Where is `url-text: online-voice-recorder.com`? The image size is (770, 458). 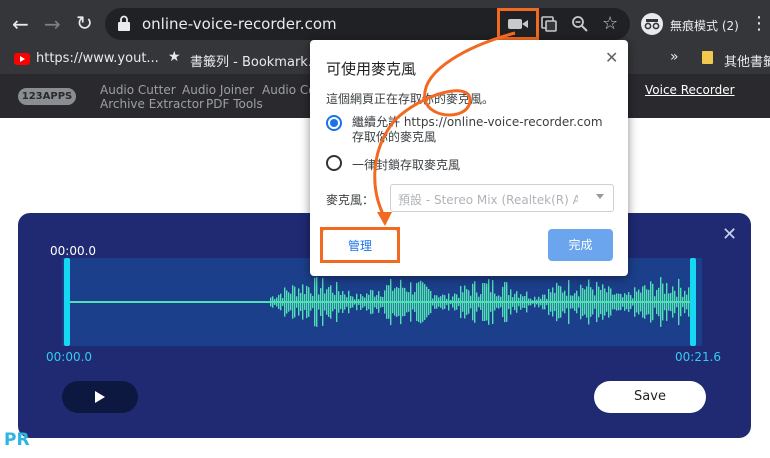
url-text: online-voice-recorder.com is located at coordinates (239, 24).